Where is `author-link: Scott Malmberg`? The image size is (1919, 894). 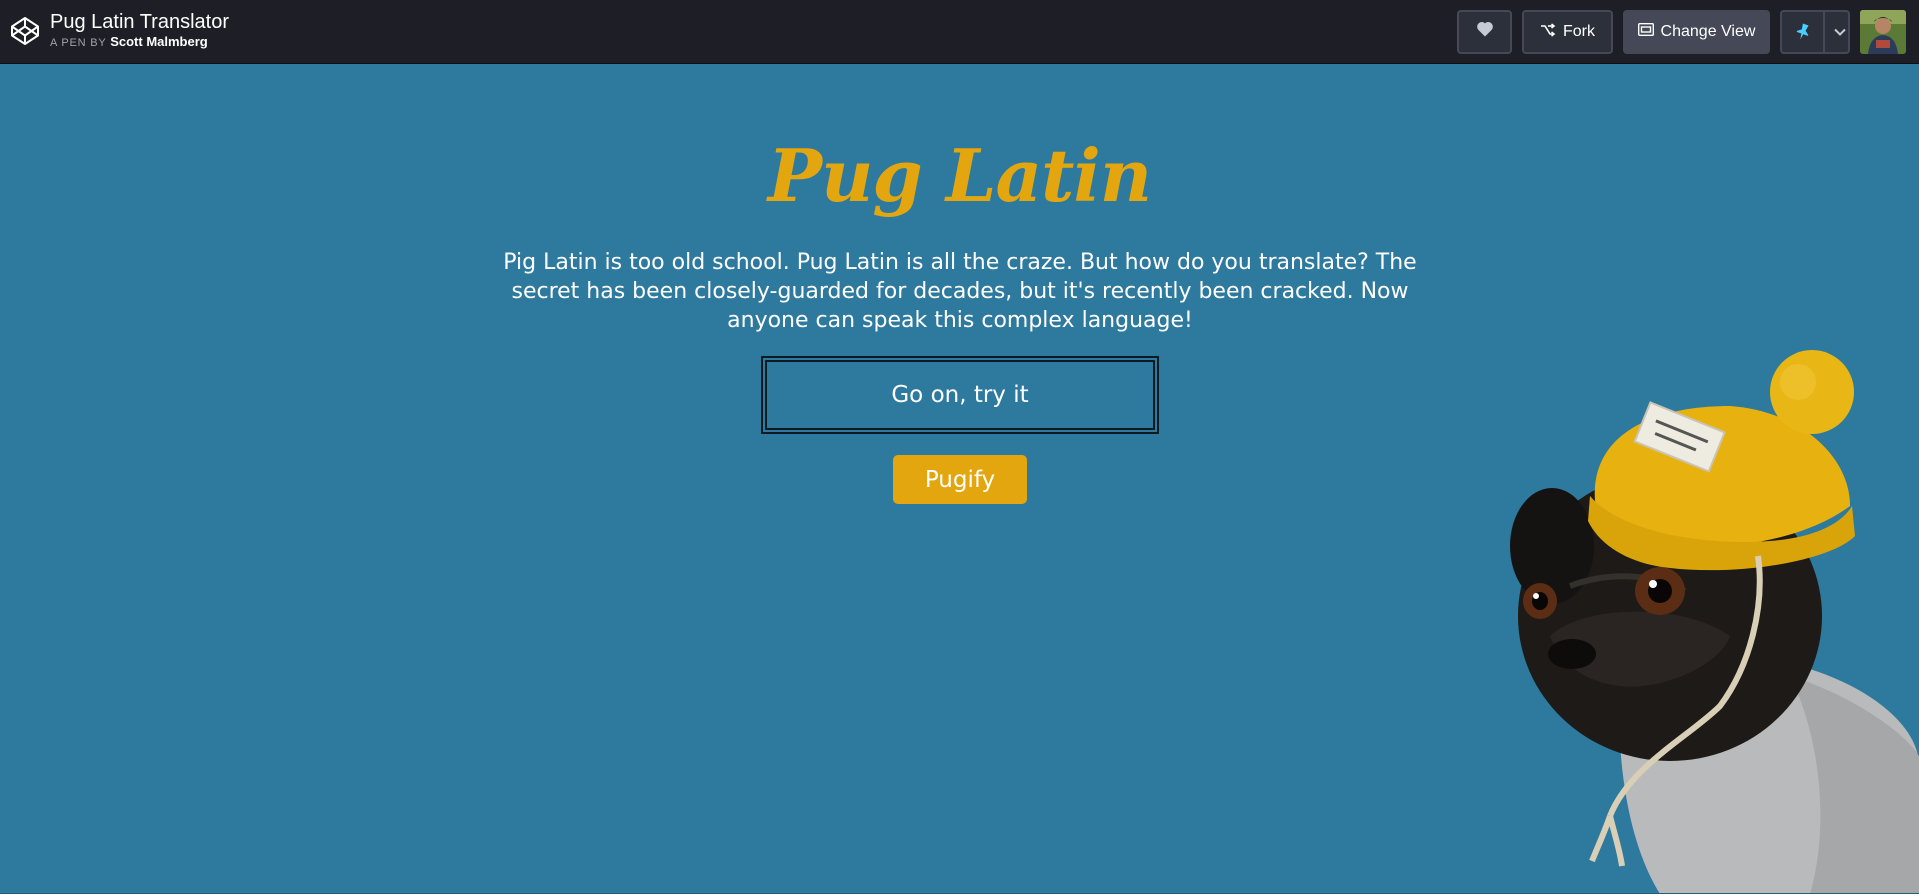 author-link: Scott Malmberg is located at coordinates (159, 41).